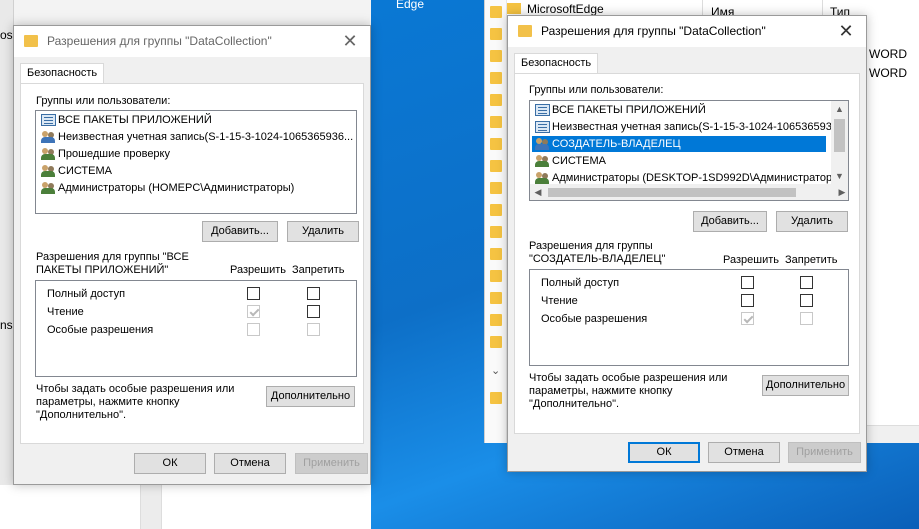 This screenshot has height=529, width=919. I want to click on desktop-icon-label: Edge, so click(410, 5).